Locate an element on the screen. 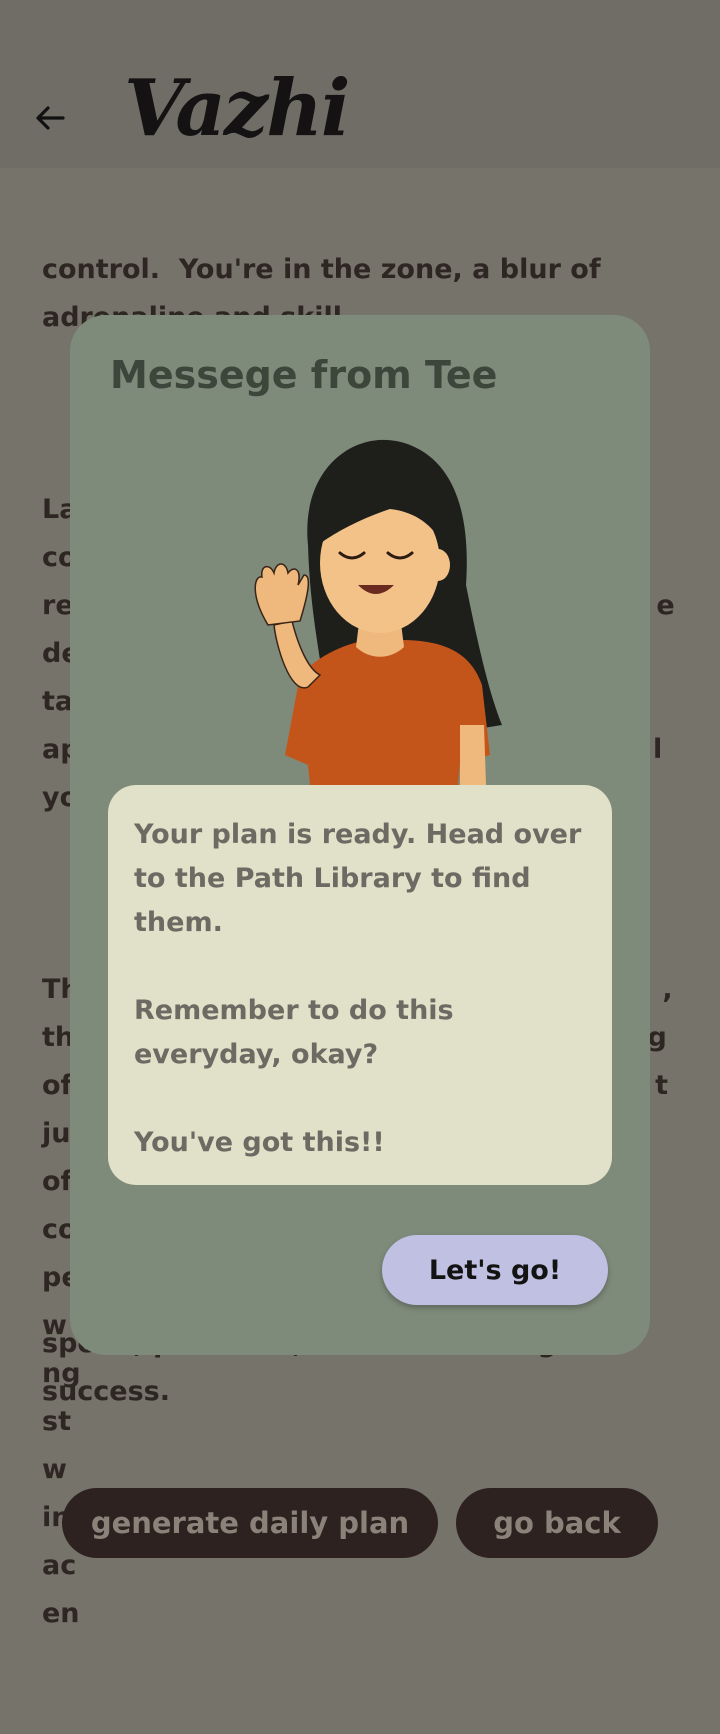 Image resolution: width=720 pixels, height=1734 pixels. arrow-left-icon is located at coordinates (50, 118).